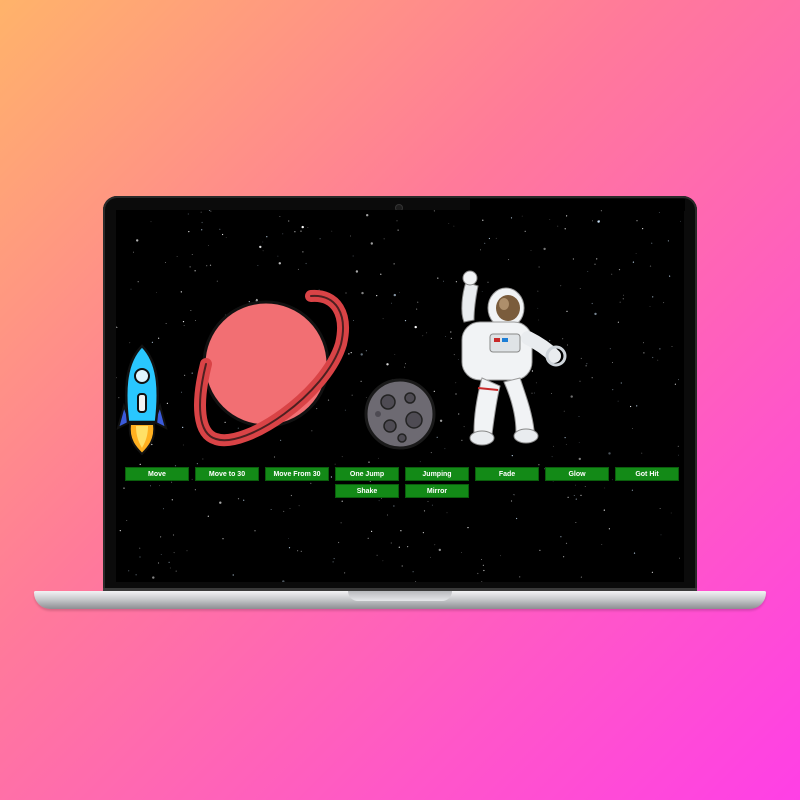  What do you see at coordinates (367, 474) in the screenshot?
I see `one-jump-button: One Jump` at bounding box center [367, 474].